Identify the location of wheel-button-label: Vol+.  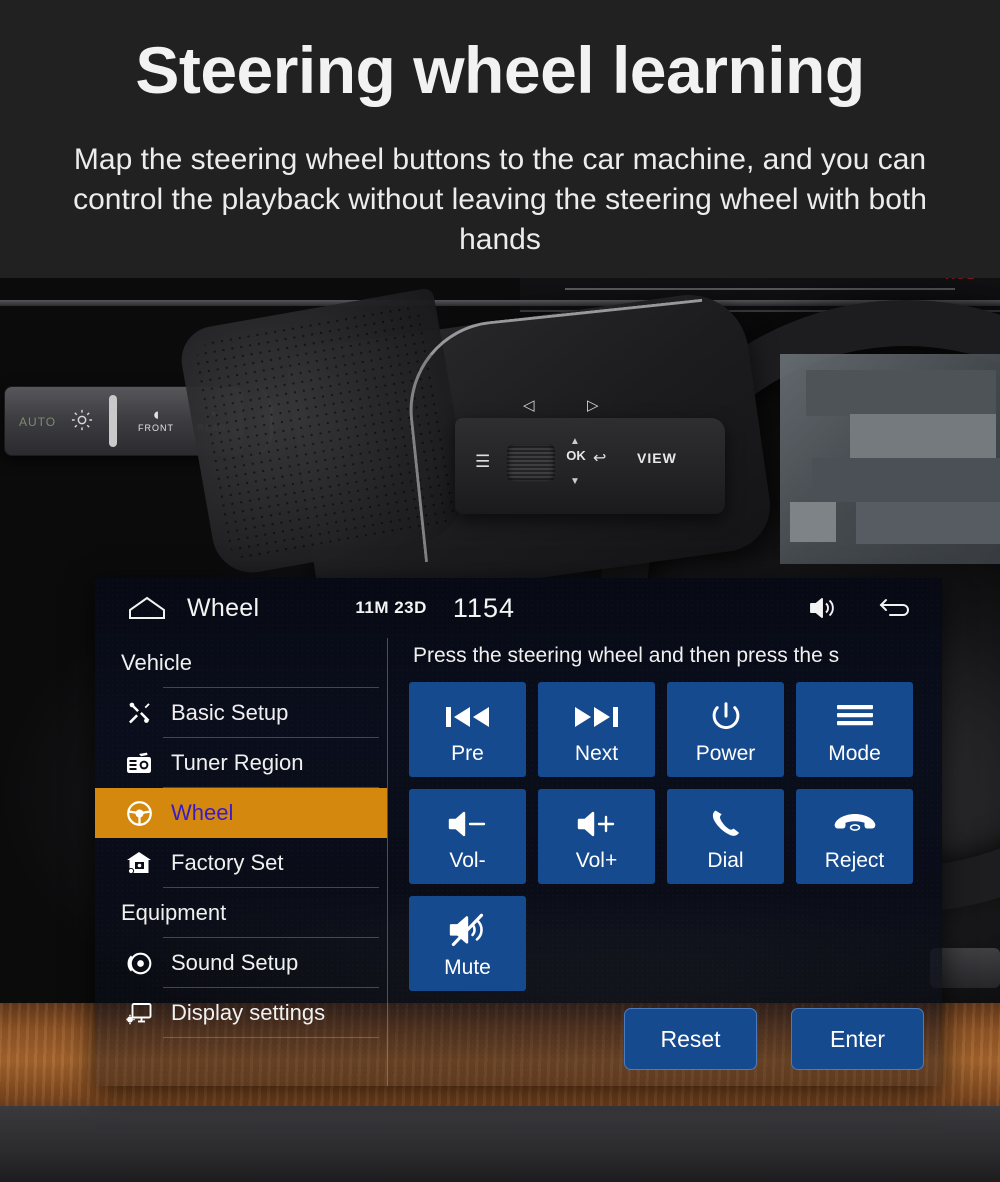
(596, 860).